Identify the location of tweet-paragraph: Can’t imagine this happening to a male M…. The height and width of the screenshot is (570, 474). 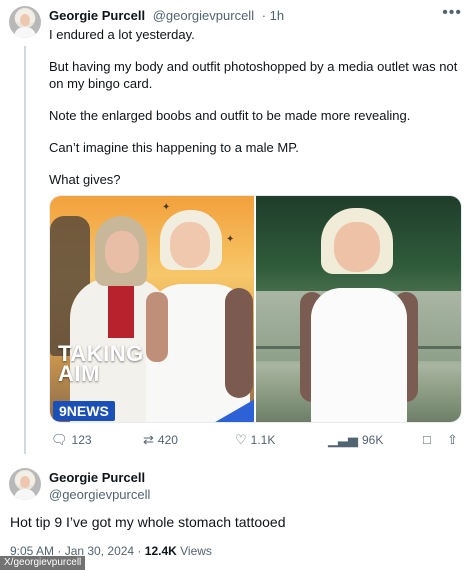
(174, 147).